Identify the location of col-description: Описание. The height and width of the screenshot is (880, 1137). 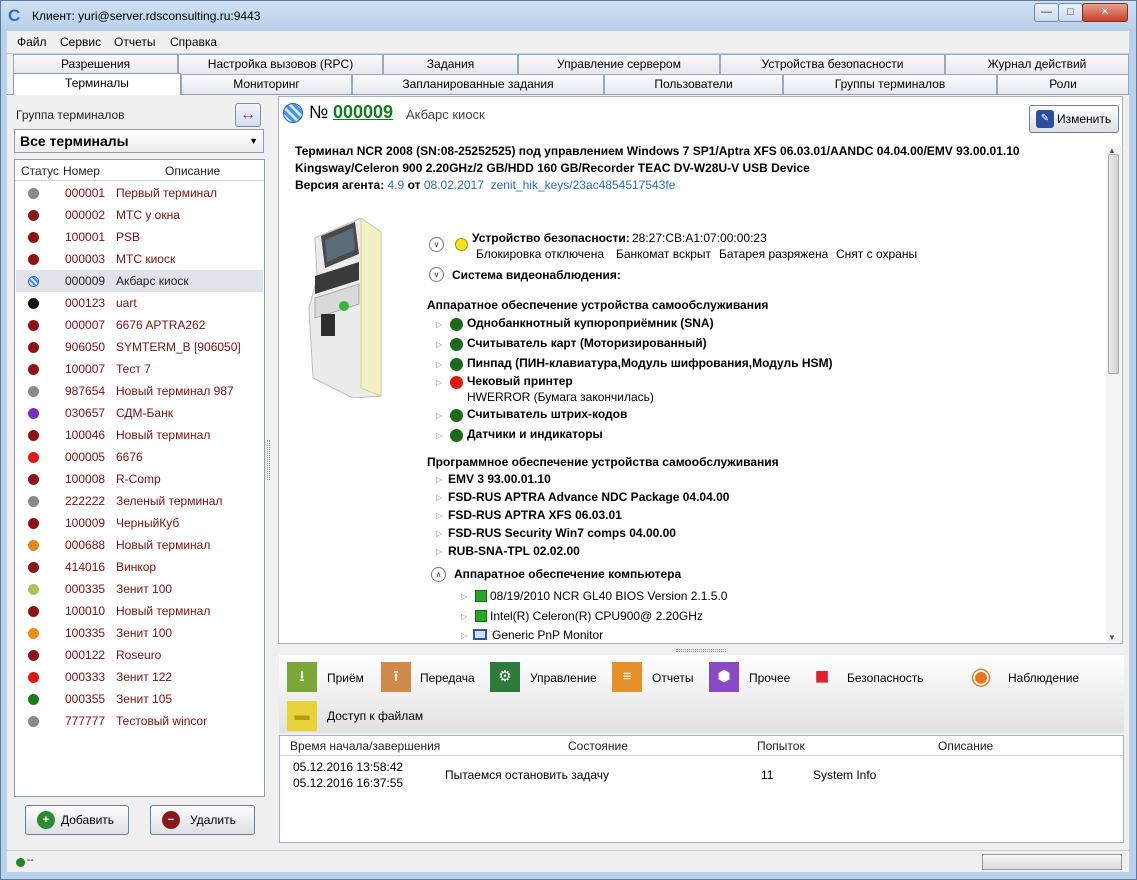
(965, 746).